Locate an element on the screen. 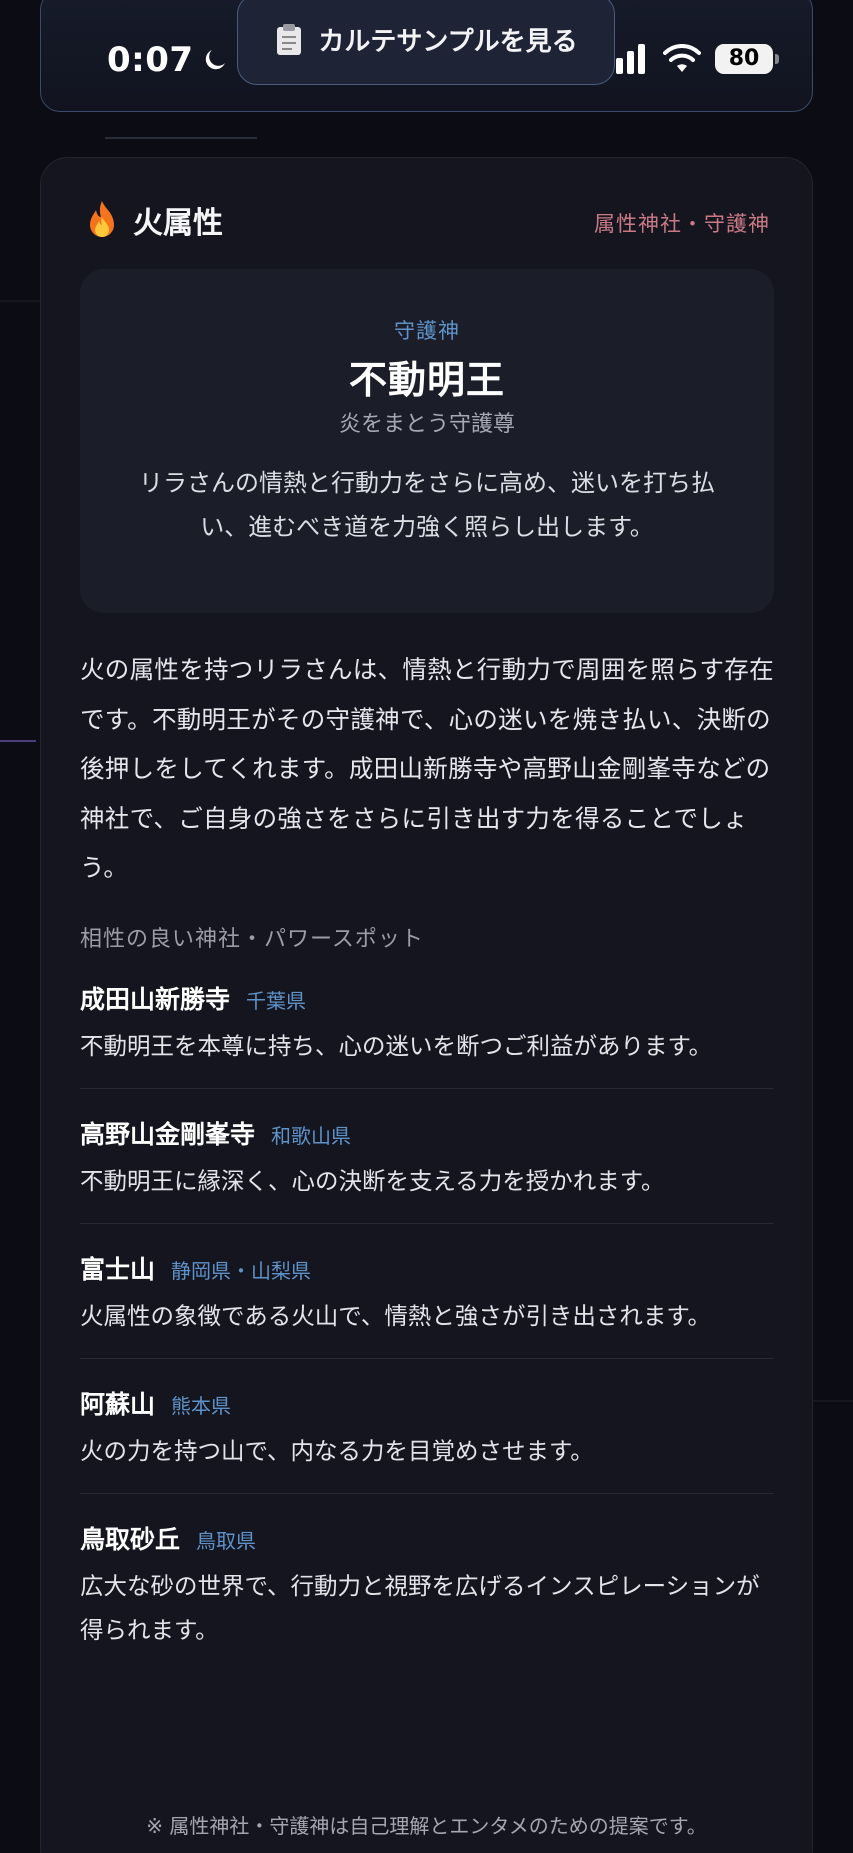 This screenshot has width=853, height=1853. card-title: 火属性 is located at coordinates (178, 223).